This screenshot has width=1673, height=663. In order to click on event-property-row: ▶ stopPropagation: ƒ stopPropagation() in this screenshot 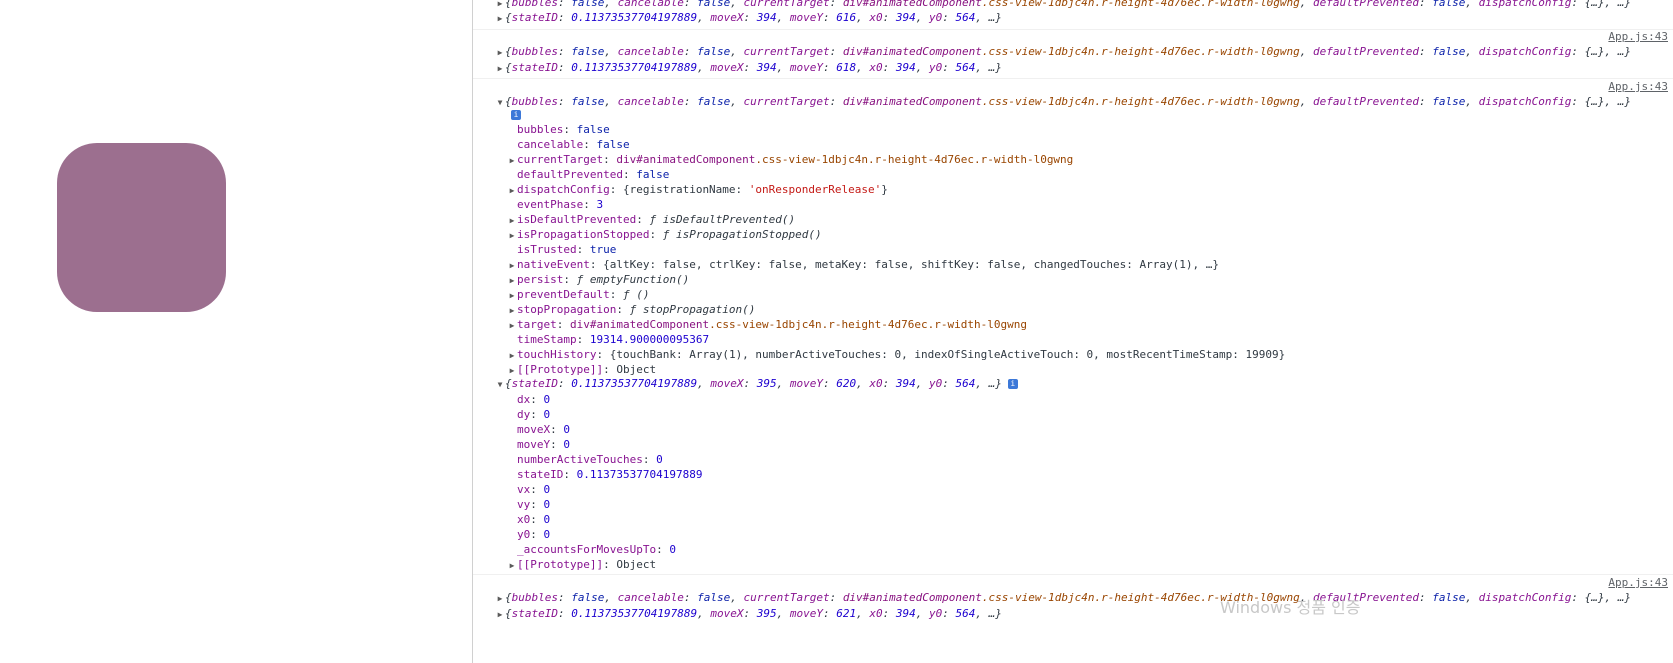, I will do `click(631, 310)`.